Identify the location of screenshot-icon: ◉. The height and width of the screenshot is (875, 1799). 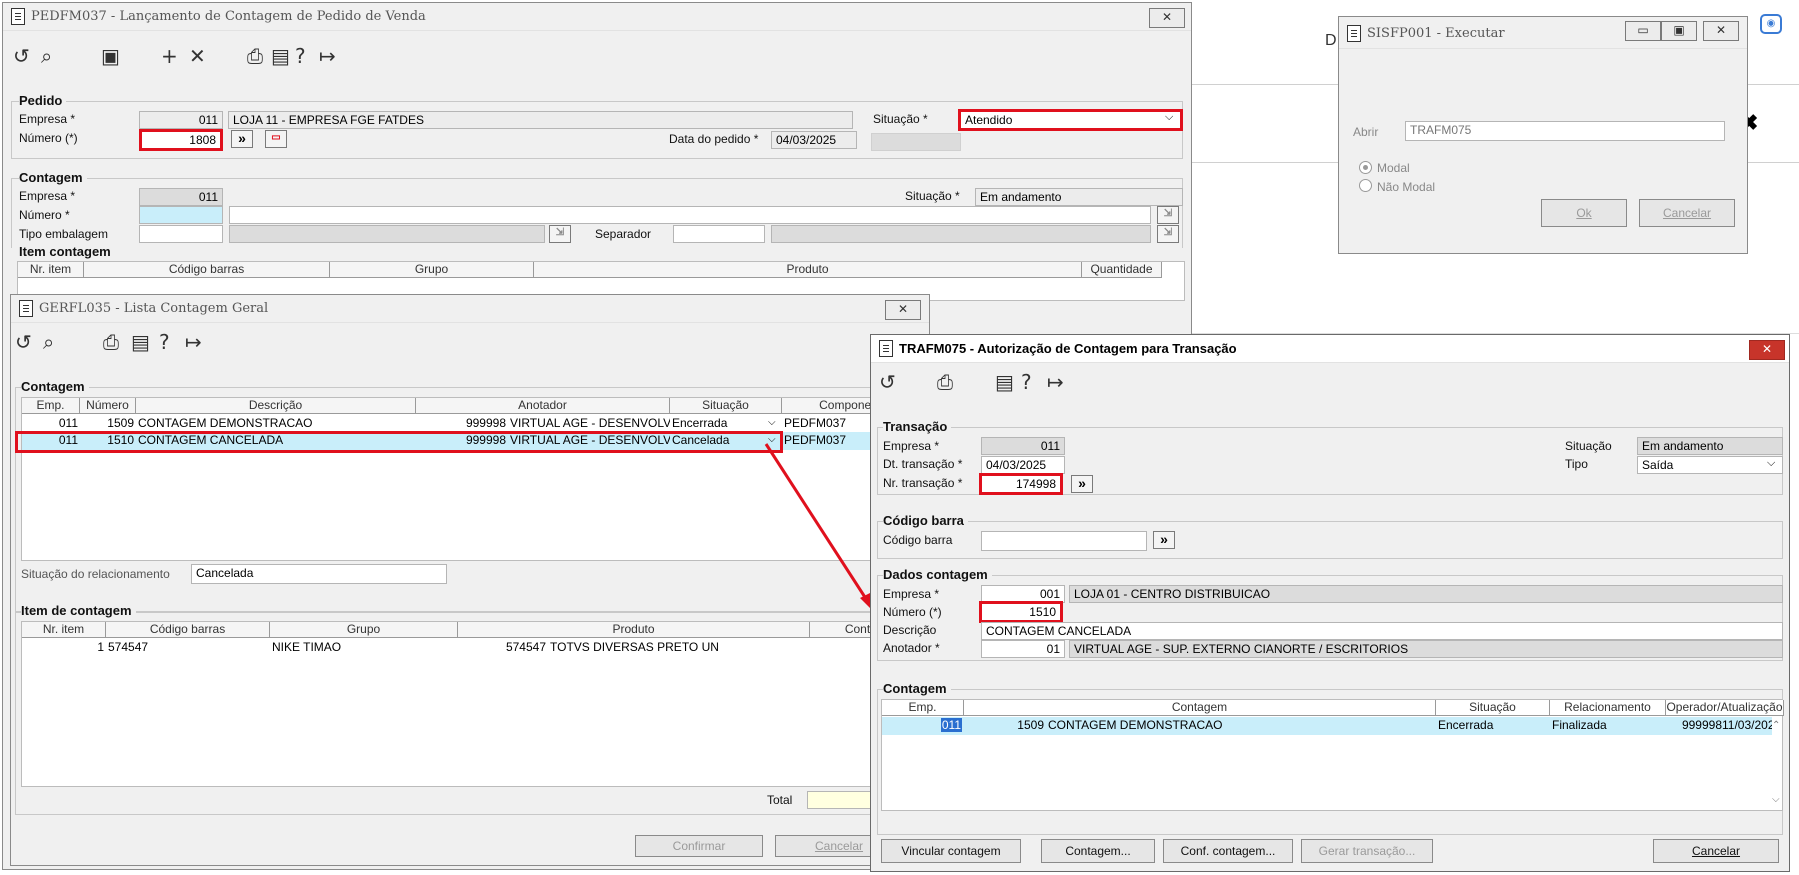
(1771, 24).